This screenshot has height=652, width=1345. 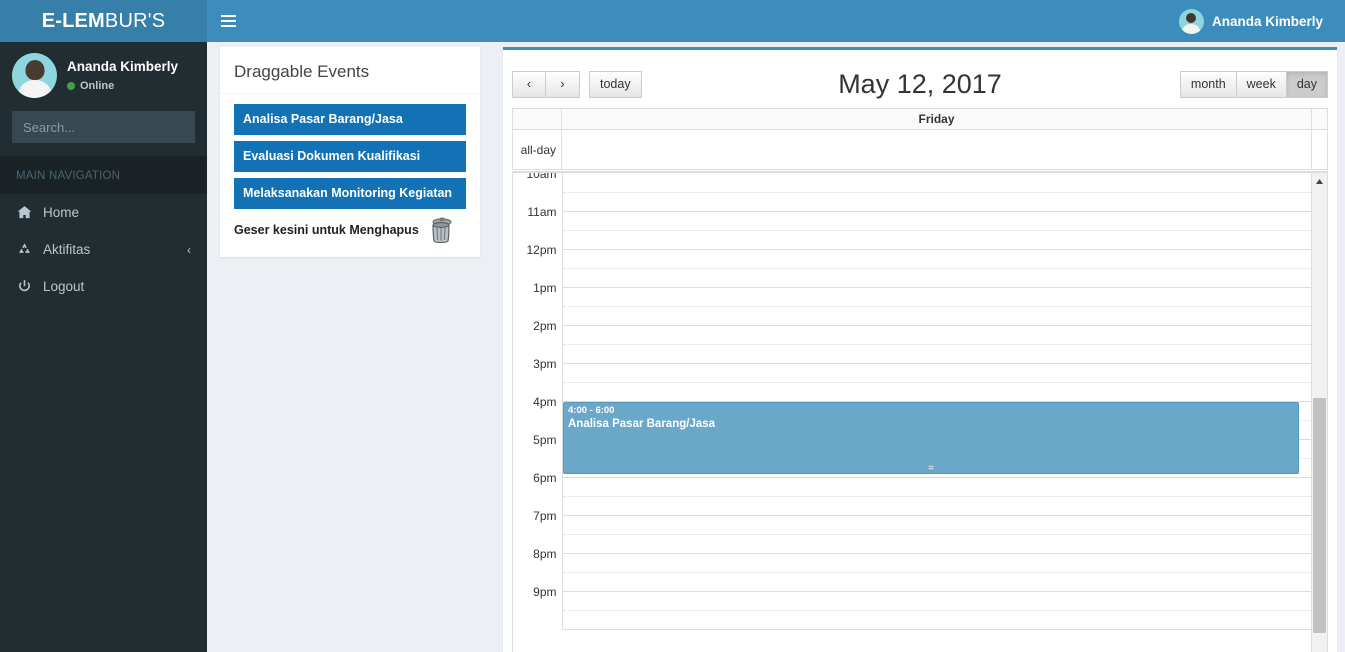 What do you see at coordinates (1261, 84) in the screenshot?
I see `view-button-week: week` at bounding box center [1261, 84].